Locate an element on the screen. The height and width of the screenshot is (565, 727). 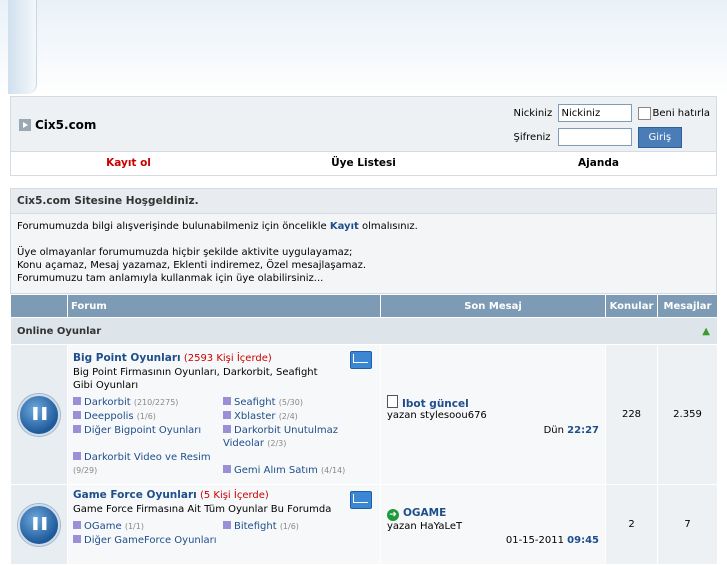
forum-title: Game Force Oyunları is located at coordinates (135, 495).